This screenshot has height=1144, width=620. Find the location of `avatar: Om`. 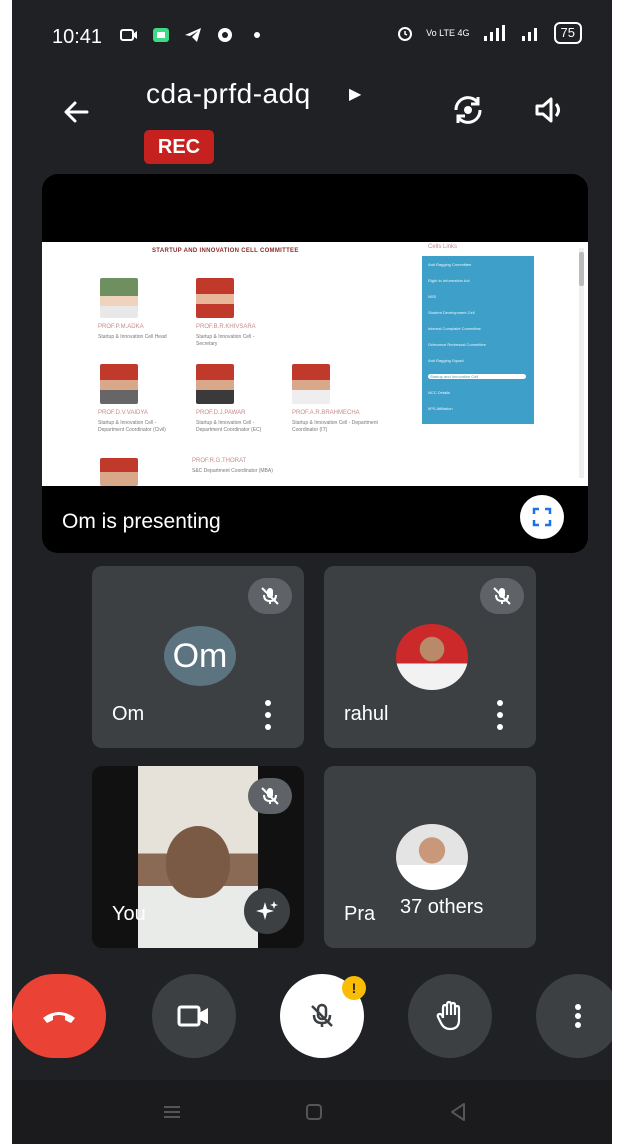

avatar: Om is located at coordinates (200, 656).